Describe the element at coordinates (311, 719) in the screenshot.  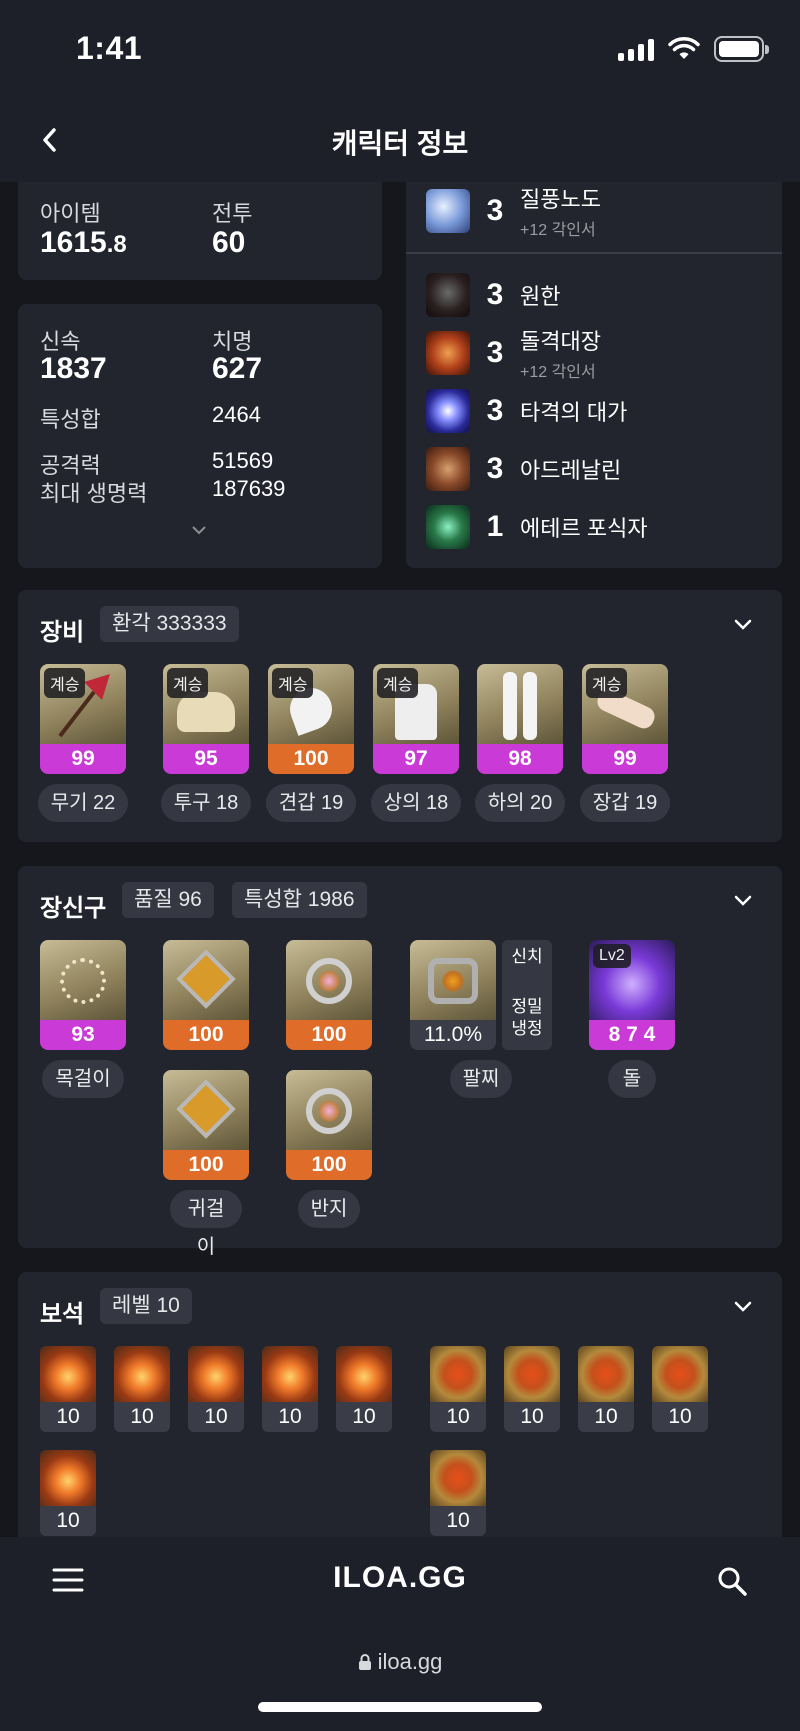
I see `shoulder-item: 계승 100` at that location.